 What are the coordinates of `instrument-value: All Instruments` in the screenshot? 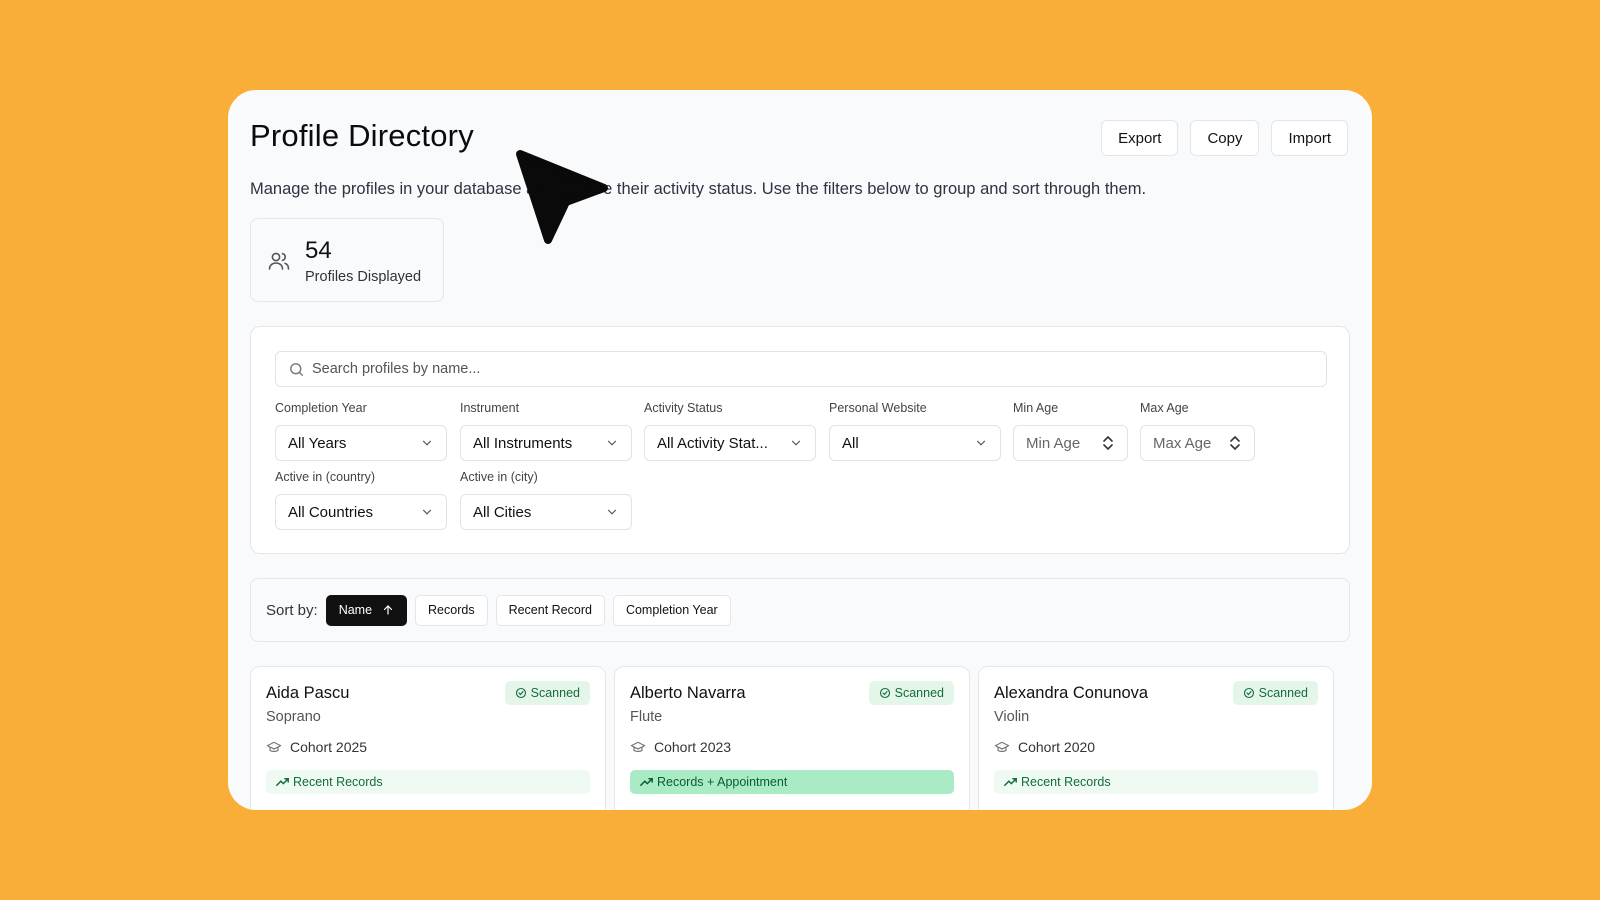 It's located at (523, 443).